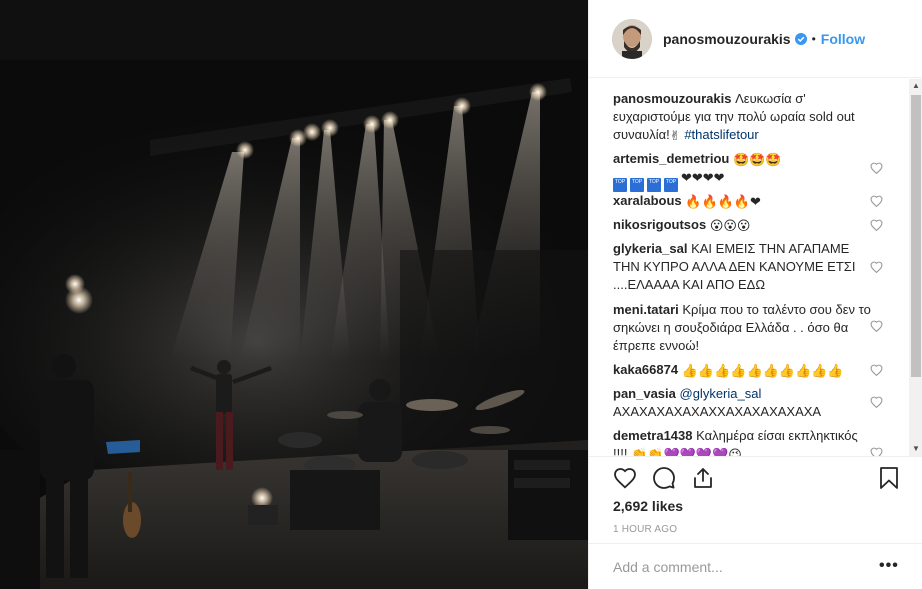  Describe the element at coordinates (671, 158) in the screenshot. I see `comment-username: artemis_demetriou` at that location.